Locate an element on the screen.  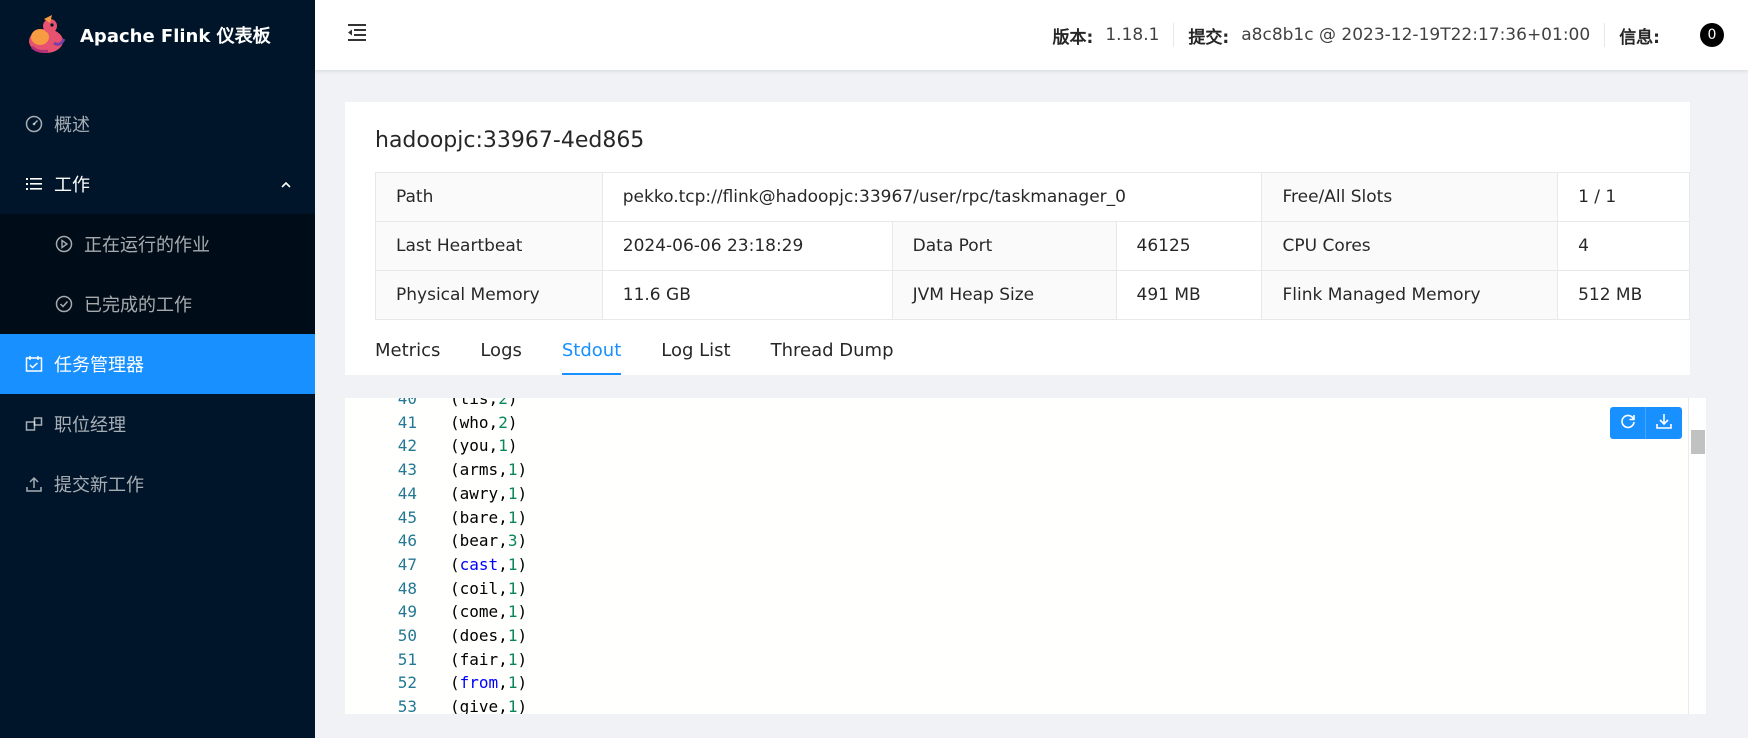
line-number: 51 is located at coordinates (407, 659).